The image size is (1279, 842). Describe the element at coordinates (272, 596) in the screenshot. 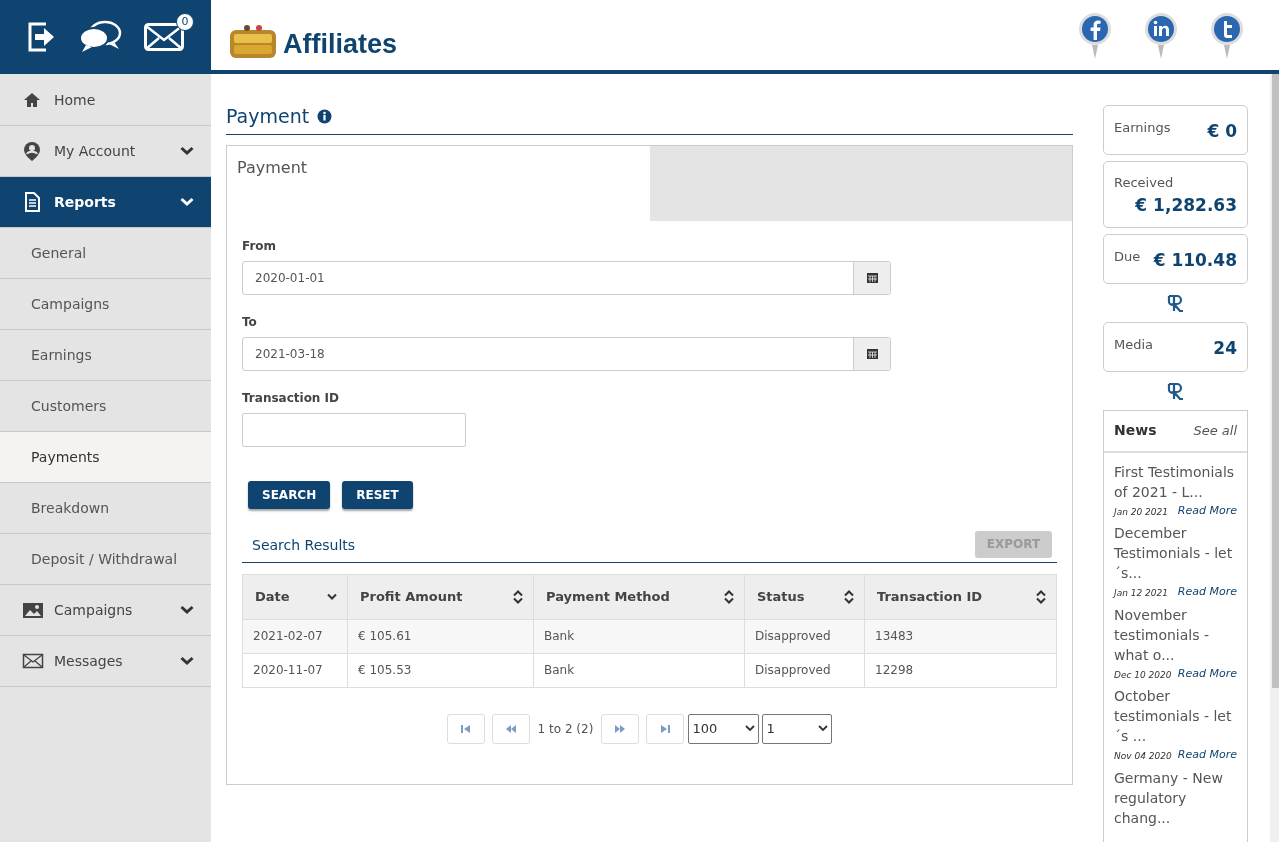

I see `column-header: Date` at that location.